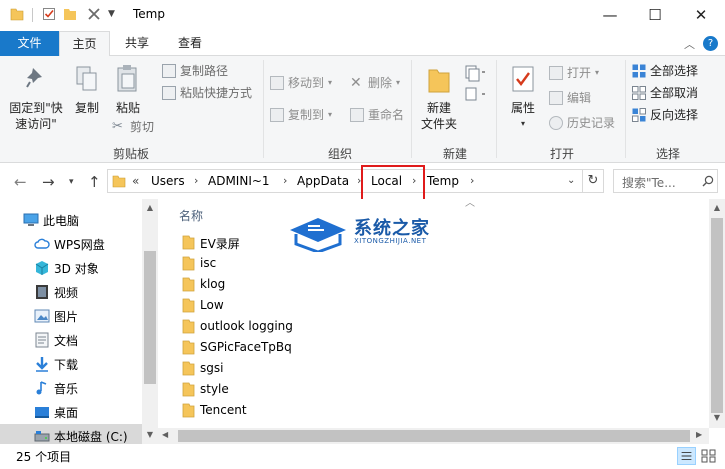 The image size is (725, 469). Describe the element at coordinates (71, 364) in the screenshot. I see `nav-item-downloads: 下载` at that location.